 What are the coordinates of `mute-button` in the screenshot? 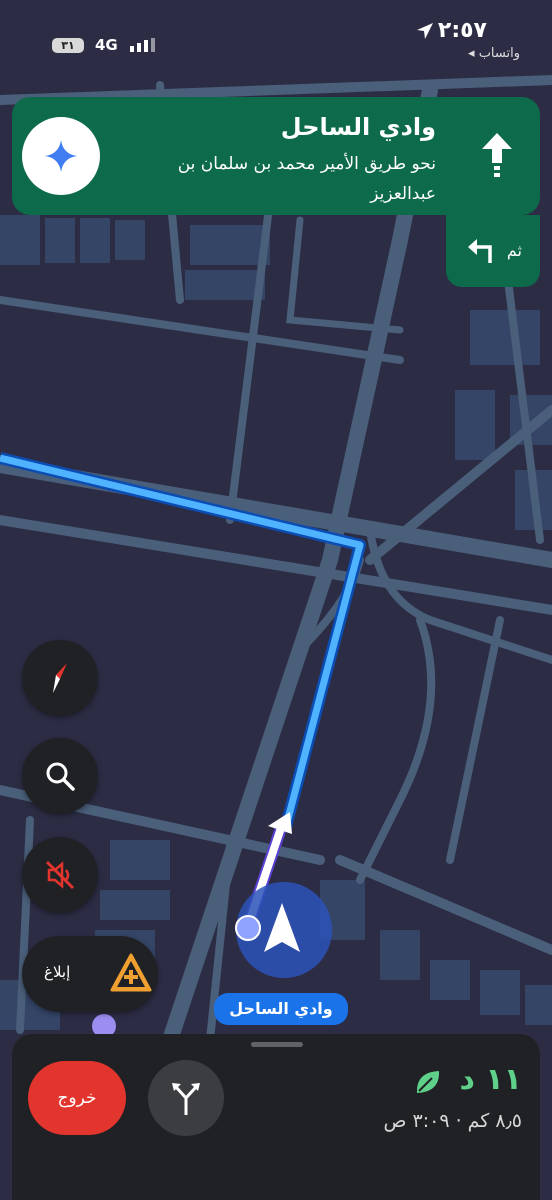 It's located at (60, 875).